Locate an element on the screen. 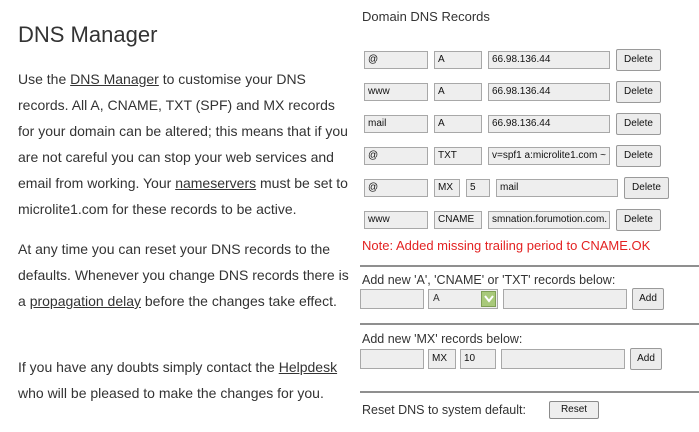 The width and height of the screenshot is (699, 432). new-value-input is located at coordinates (565, 299).